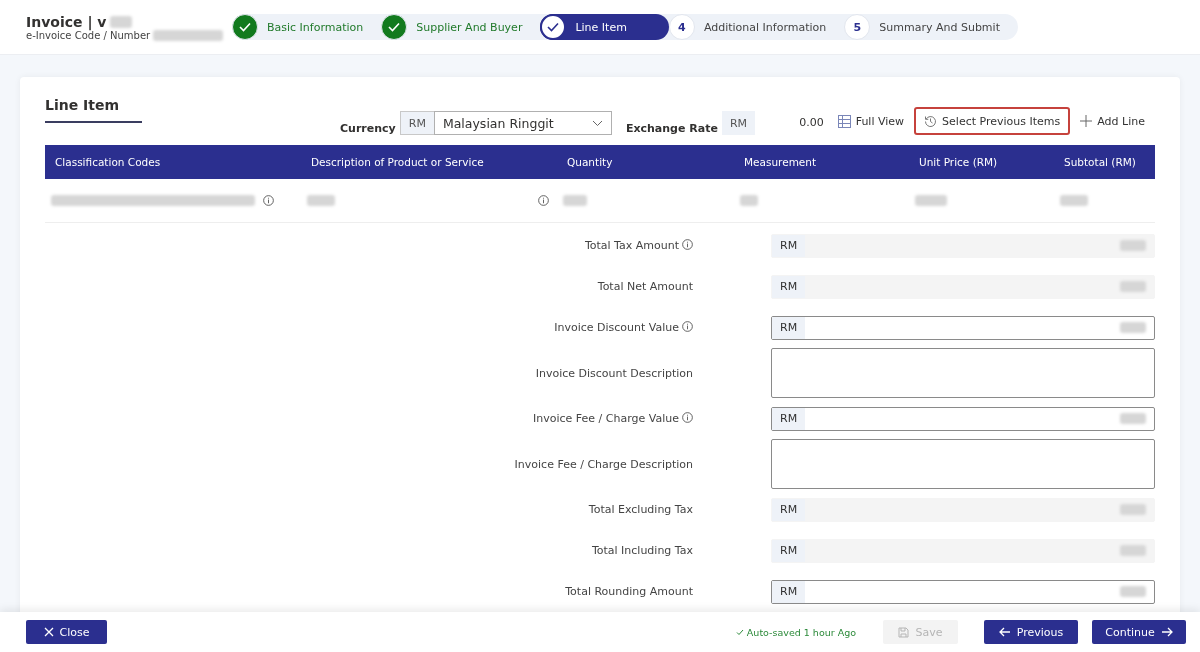 The height and width of the screenshot is (652, 1200). I want to click on arrow-right-icon, so click(1166, 632).